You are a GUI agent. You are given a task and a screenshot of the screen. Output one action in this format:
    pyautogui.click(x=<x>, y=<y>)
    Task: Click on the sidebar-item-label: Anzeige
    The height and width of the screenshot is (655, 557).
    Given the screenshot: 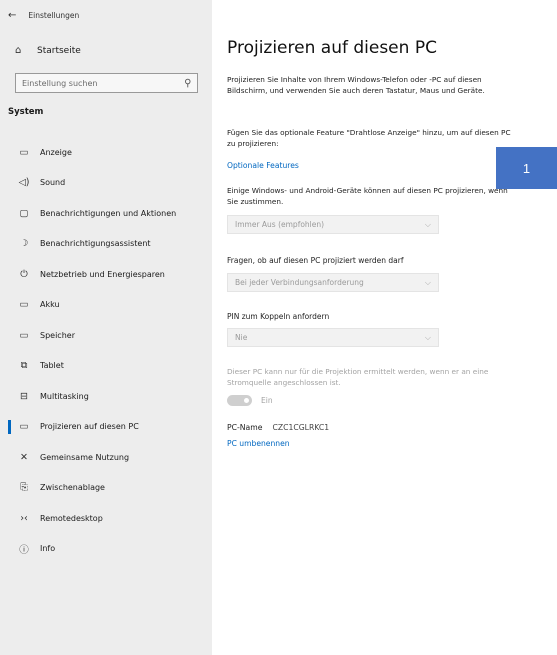 What is the action you would take?
    pyautogui.click(x=56, y=152)
    